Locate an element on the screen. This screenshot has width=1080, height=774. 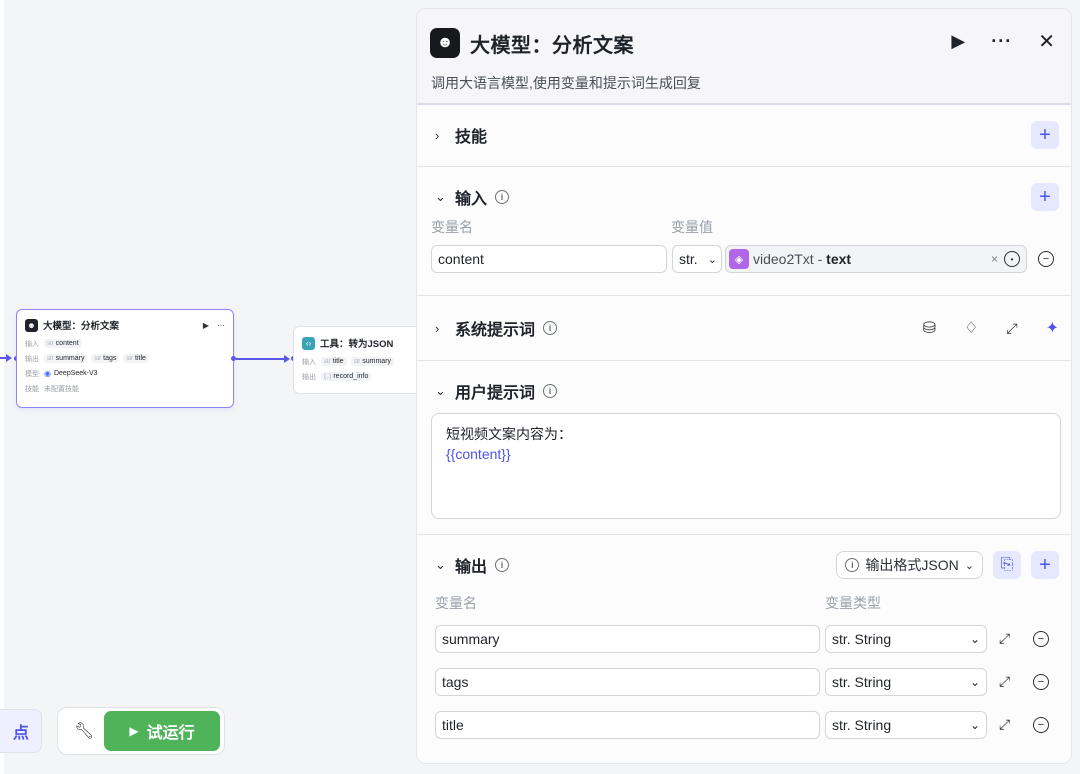
tool-node-input-chip: str summary is located at coordinates (372, 361).